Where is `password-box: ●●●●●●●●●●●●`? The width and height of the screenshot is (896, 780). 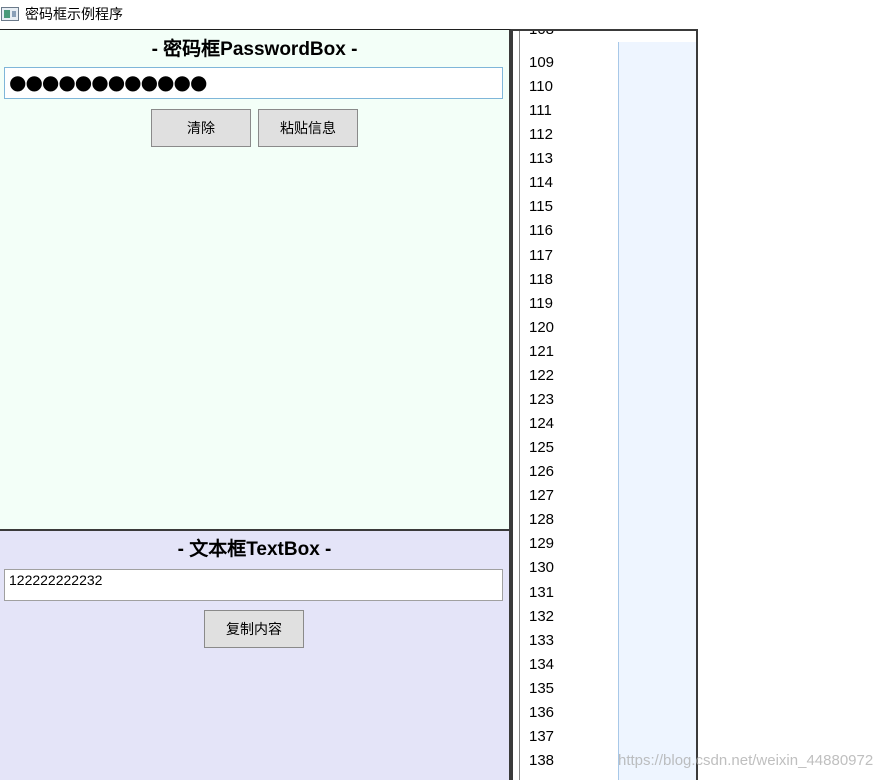
password-box: ●●●●●●●●●●●● is located at coordinates (253, 83).